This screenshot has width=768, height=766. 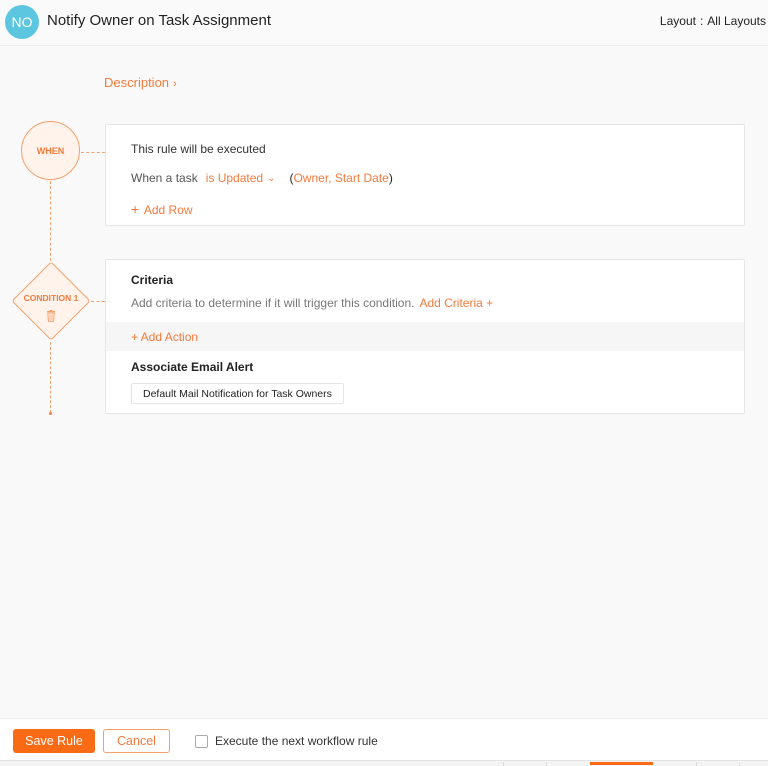 What do you see at coordinates (51, 298) in the screenshot?
I see `condition-node-label: CONDITION 1` at bounding box center [51, 298].